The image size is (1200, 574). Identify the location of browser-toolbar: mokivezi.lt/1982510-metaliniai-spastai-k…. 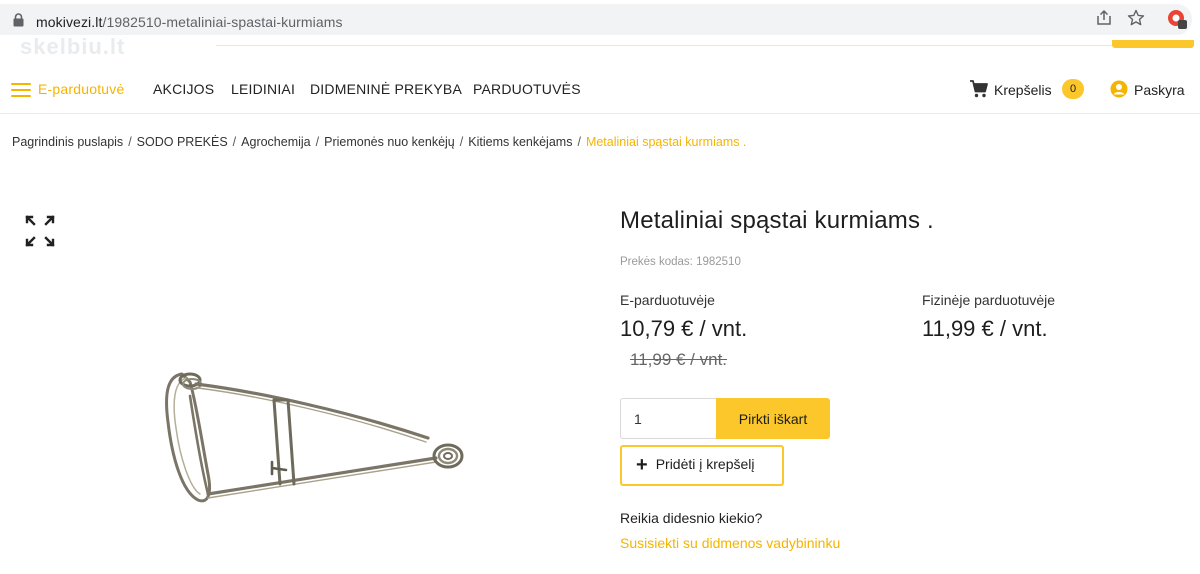
(600, 20).